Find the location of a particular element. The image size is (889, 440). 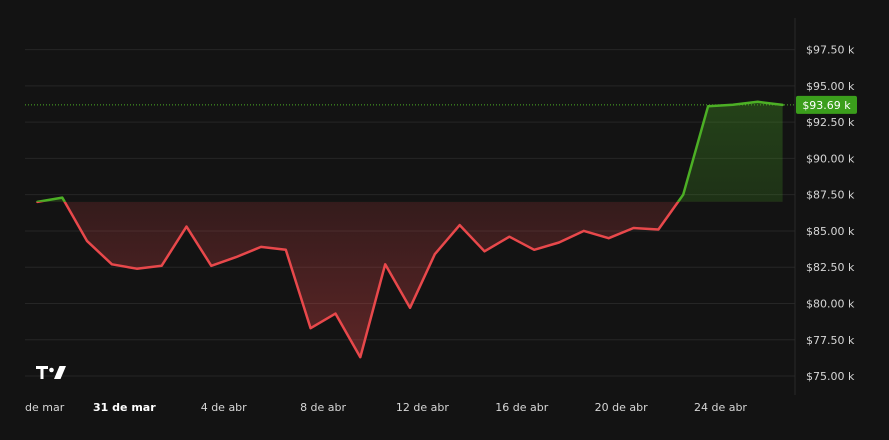

x-tick-label: 24 de abr is located at coordinates (720, 407).